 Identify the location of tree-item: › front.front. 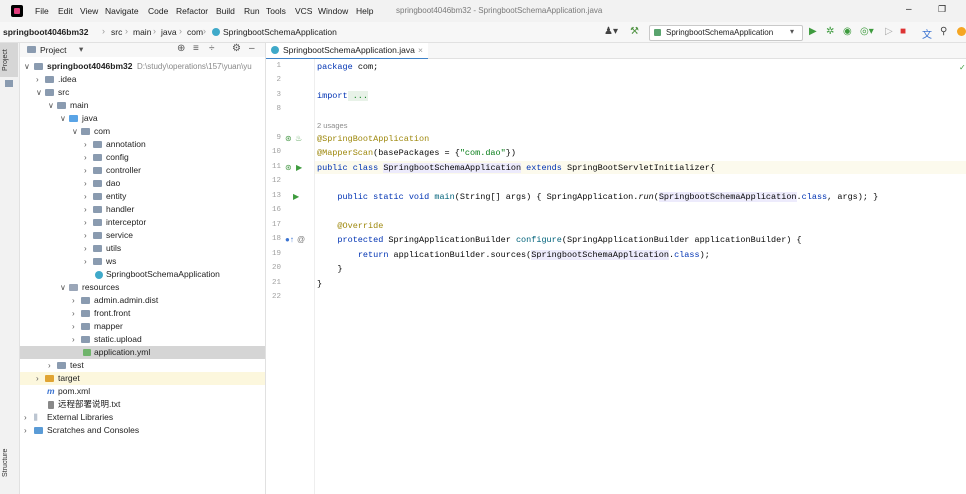
(142, 313).